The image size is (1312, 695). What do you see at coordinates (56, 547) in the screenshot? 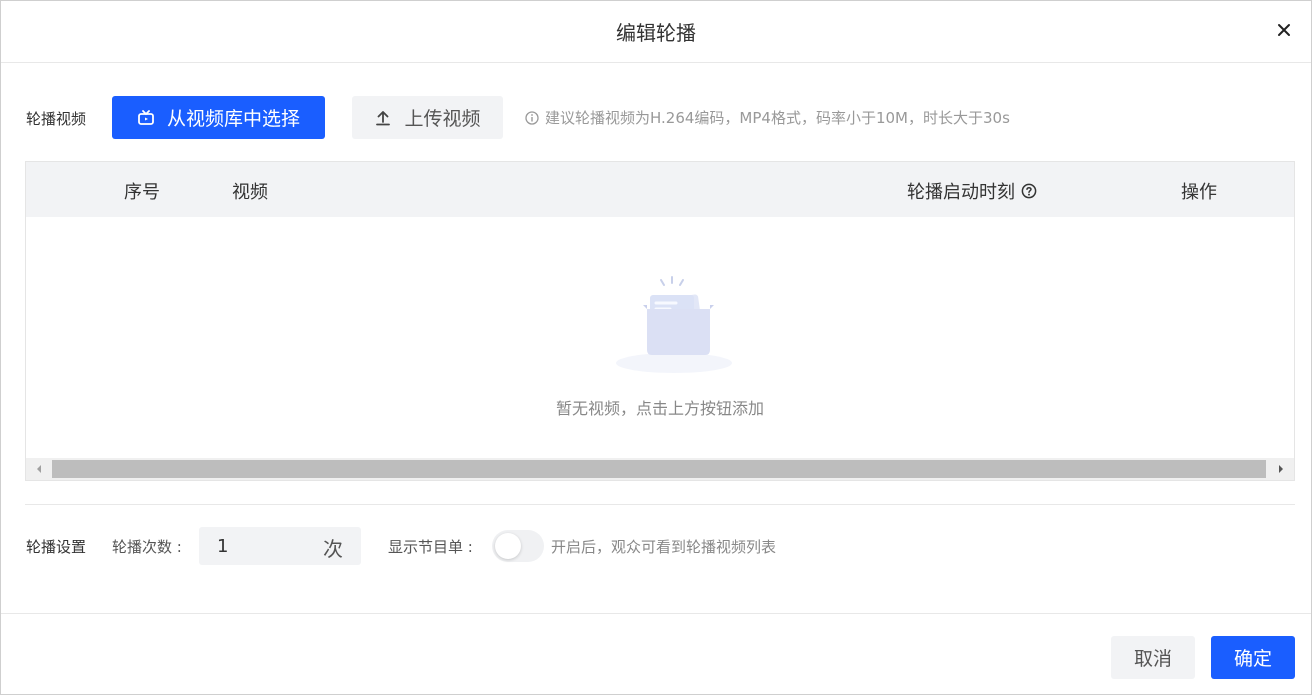
I see `carousel-settings-label: 轮播设置` at bounding box center [56, 547].